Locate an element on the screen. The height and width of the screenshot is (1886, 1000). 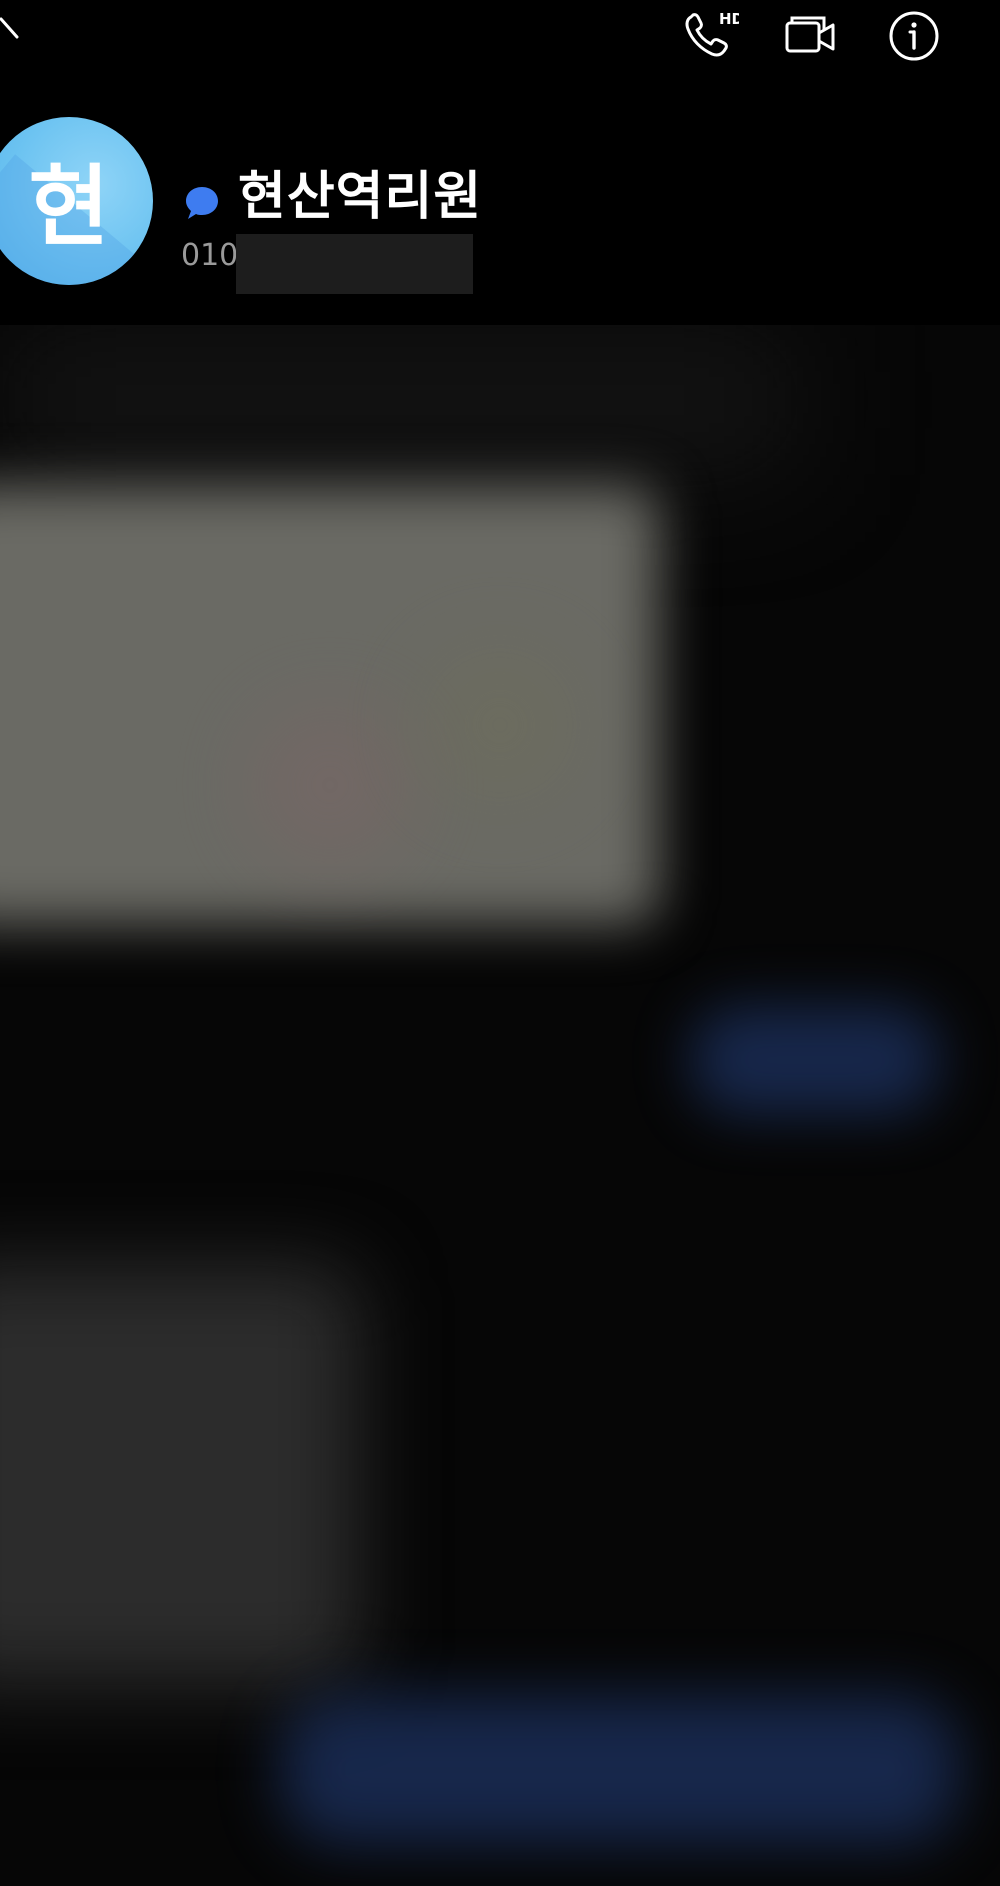
chevron-up-icon is located at coordinates (9, 28).